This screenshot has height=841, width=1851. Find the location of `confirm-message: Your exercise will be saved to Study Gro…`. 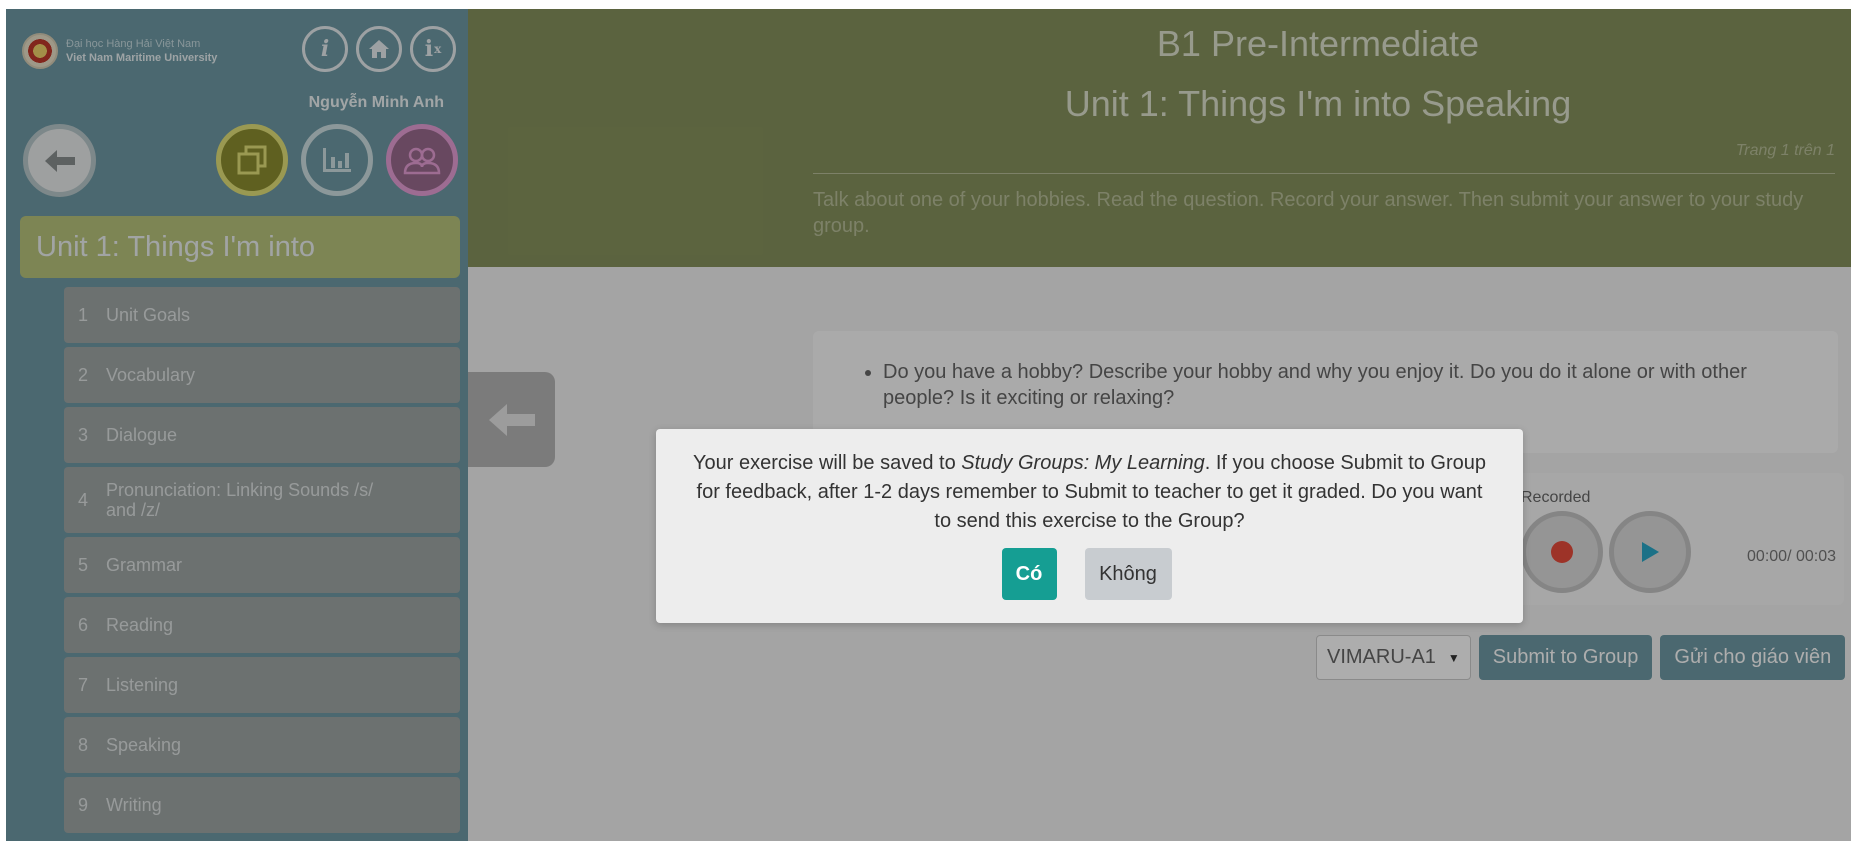

confirm-message: Your exercise will be saved to Study Gro… is located at coordinates (1089, 482).